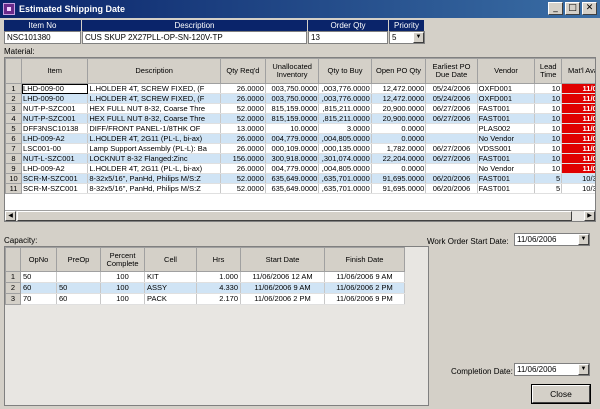 The height and width of the screenshot is (409, 600). Describe the element at coordinates (399, 138) in the screenshot. I see `material-cell: 0.0000` at that location.